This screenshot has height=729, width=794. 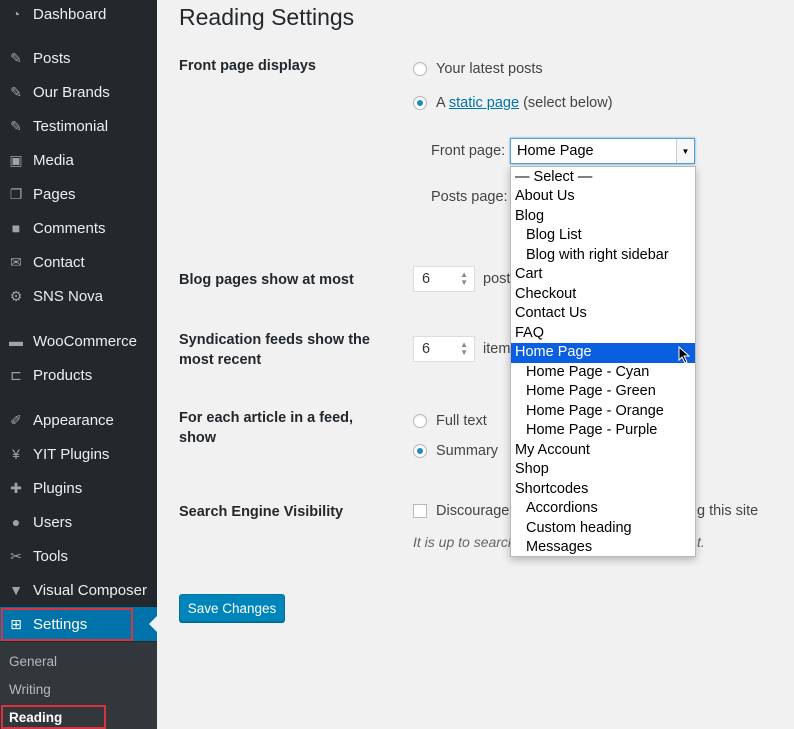 What do you see at coordinates (603, 373) in the screenshot?
I see `dropdown-option: Home Page - Cyan` at bounding box center [603, 373].